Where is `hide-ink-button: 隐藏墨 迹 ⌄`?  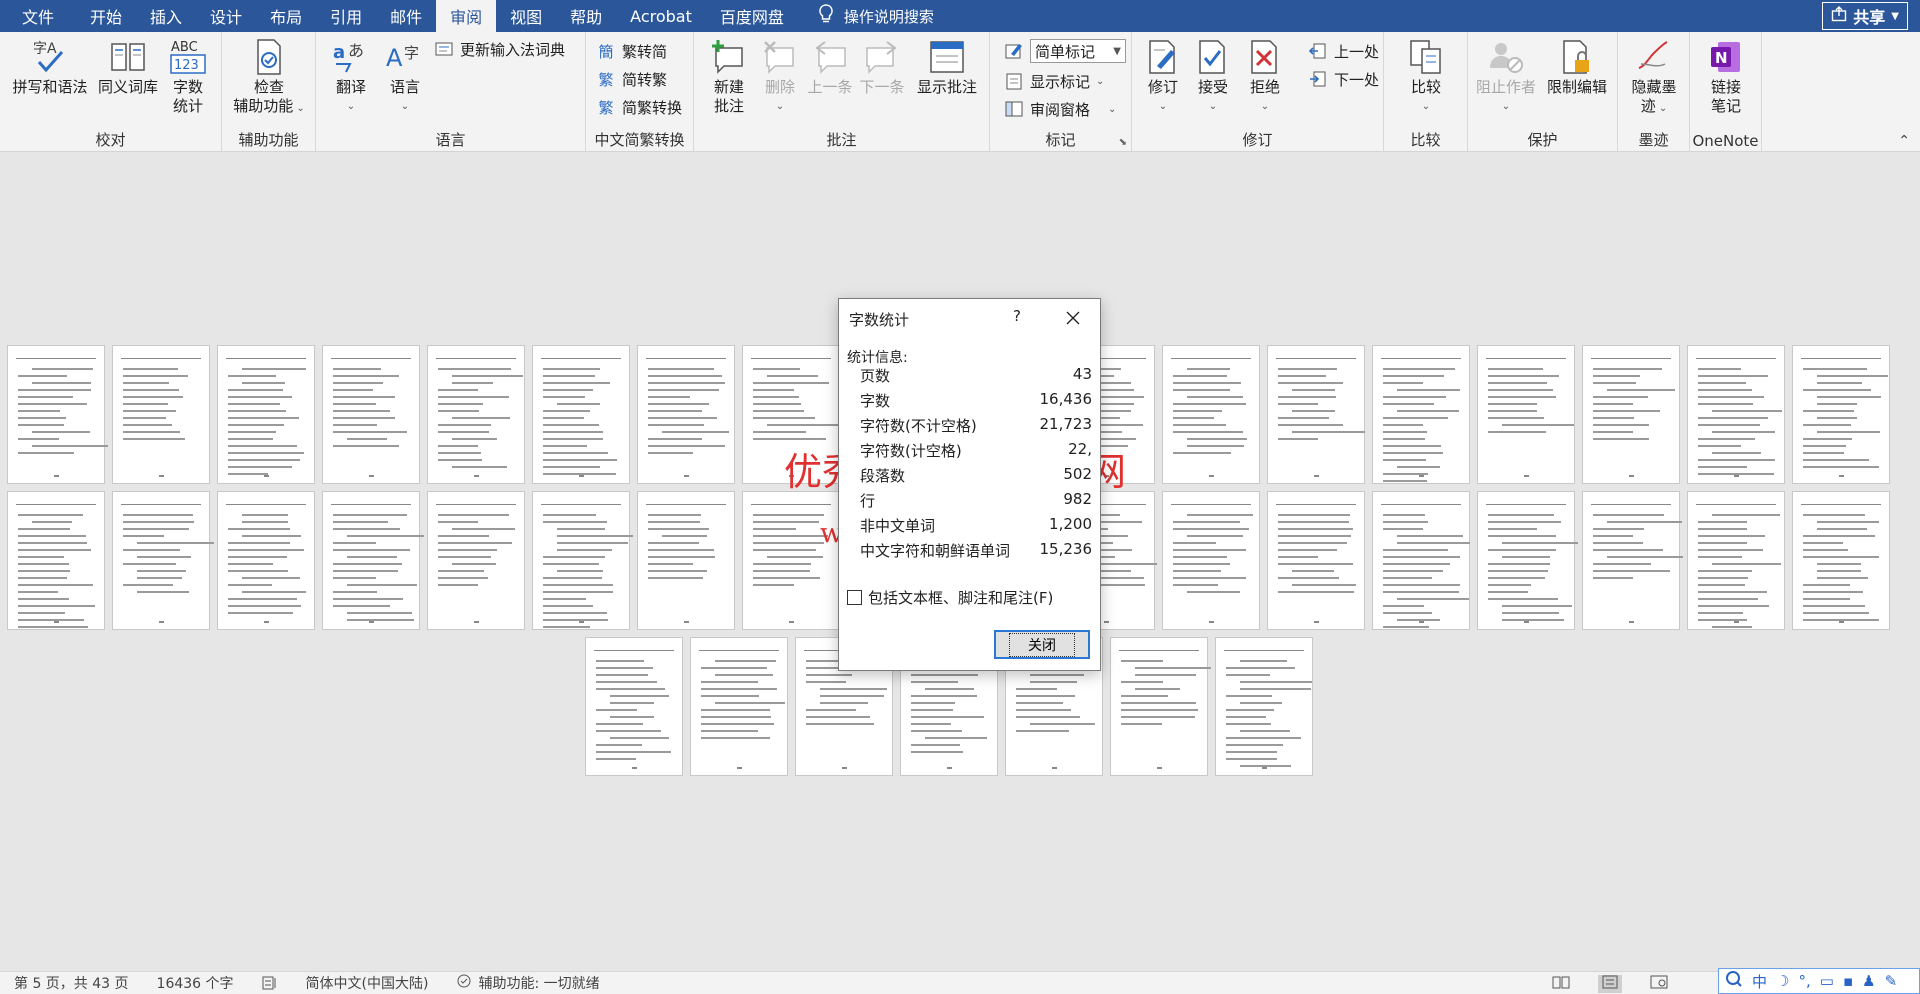
hide-ink-button: 隐藏墨 迹 ⌄ is located at coordinates (1654, 78).